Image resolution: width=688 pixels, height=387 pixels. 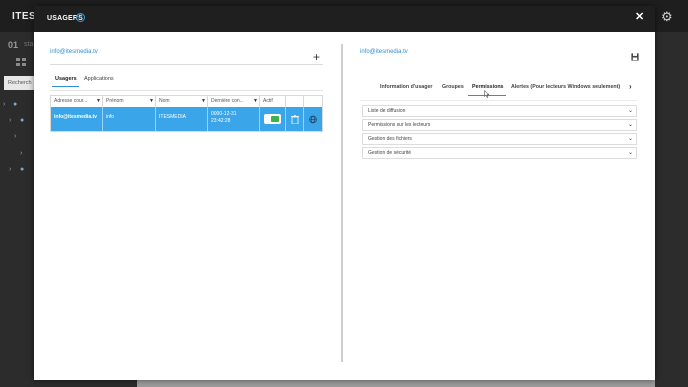 I want to click on section-distribution-list: Liste de diffusion ⌄, so click(x=499, y=111).